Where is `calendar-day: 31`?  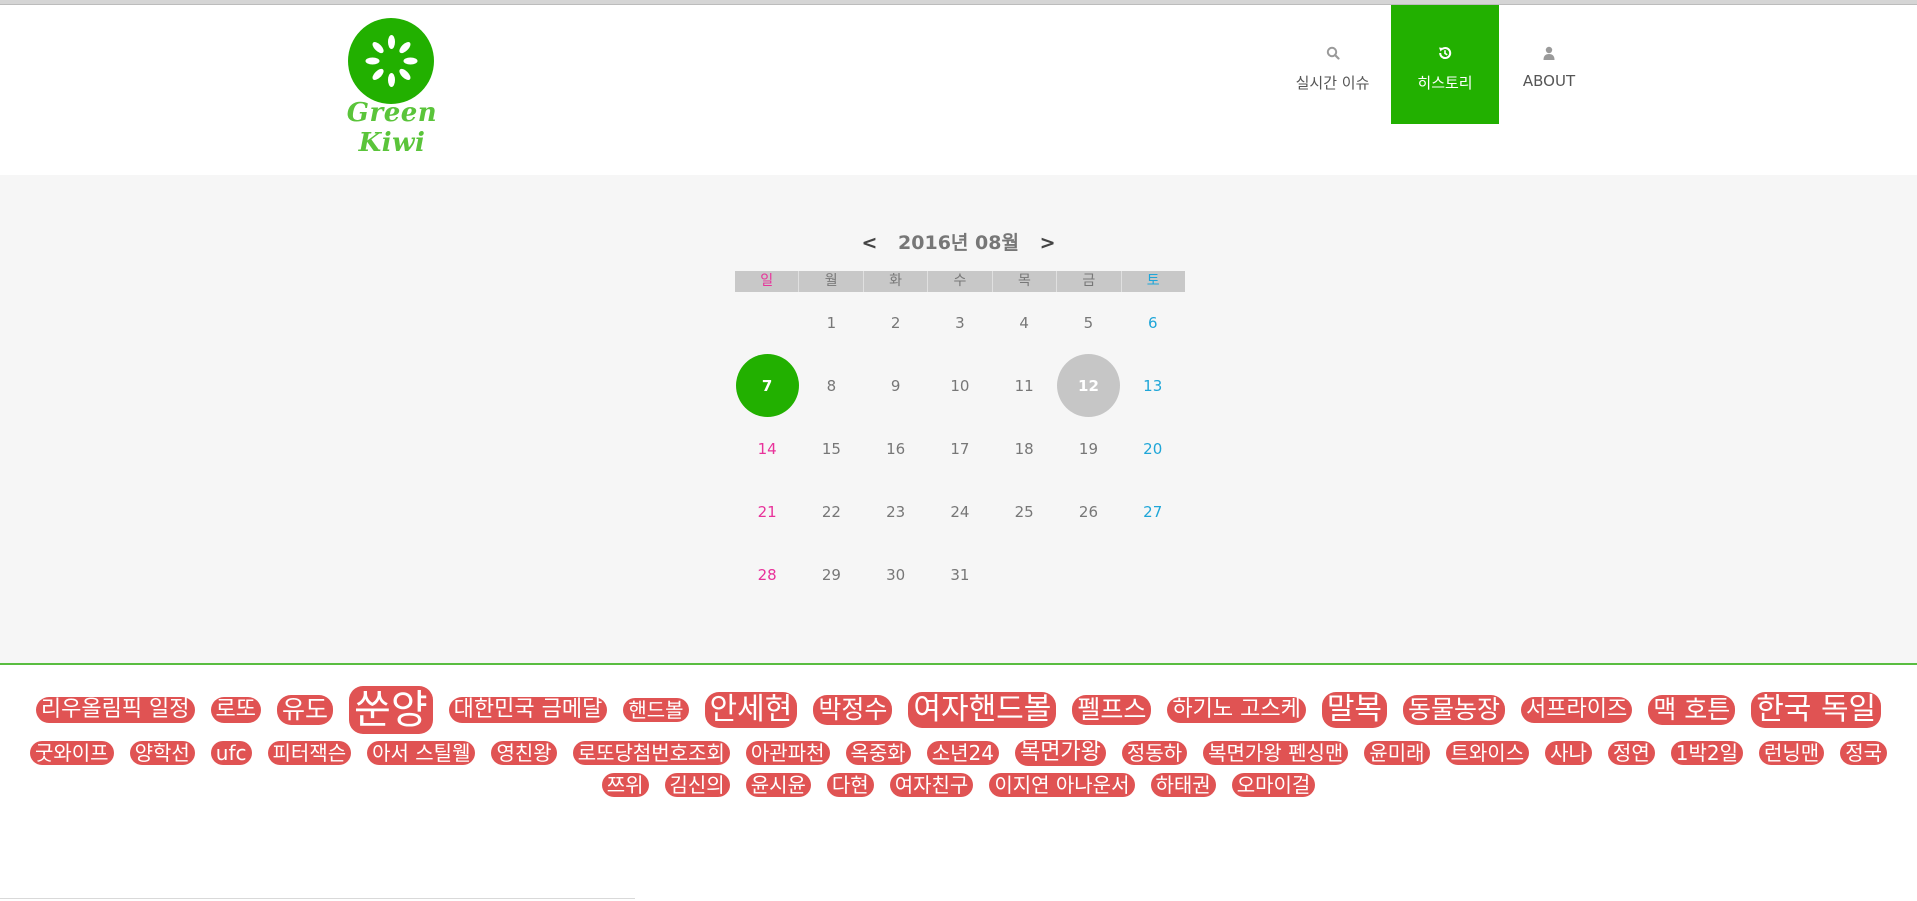 calendar-day: 31 is located at coordinates (960, 574).